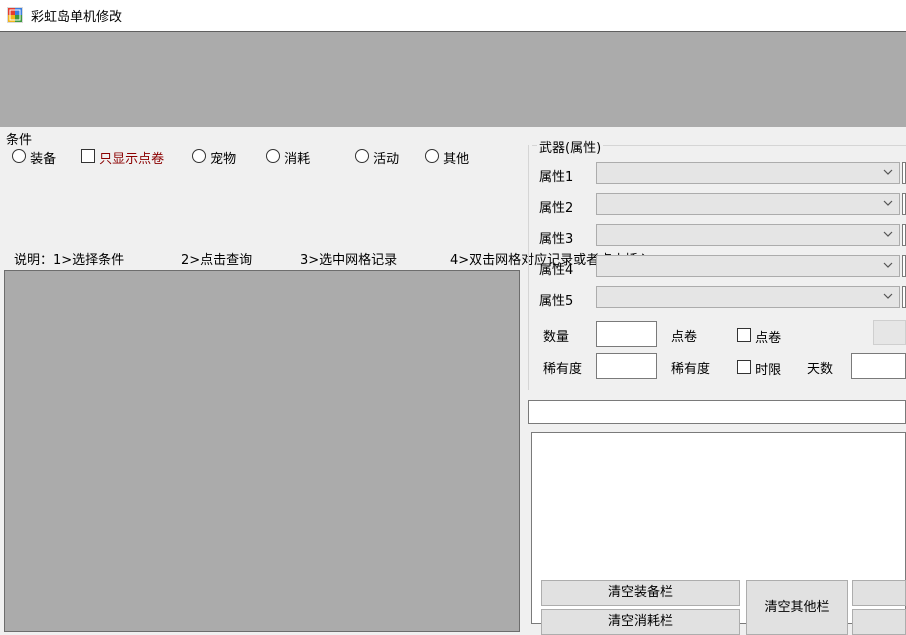 The image size is (906, 635). What do you see at coordinates (570, 146) in the screenshot?
I see `weapon-group-label: 武器(属性)` at bounding box center [570, 146].